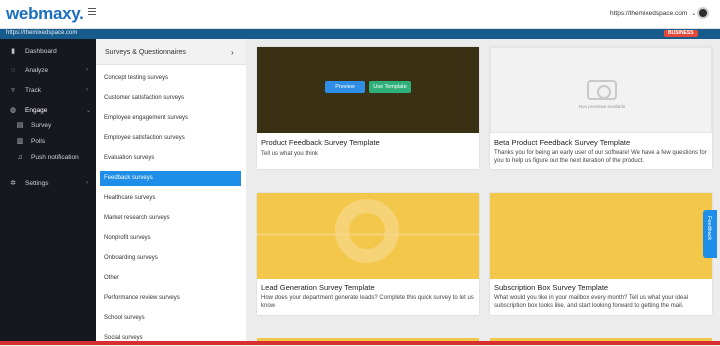  I want to click on progress-line, so click(360, 343).